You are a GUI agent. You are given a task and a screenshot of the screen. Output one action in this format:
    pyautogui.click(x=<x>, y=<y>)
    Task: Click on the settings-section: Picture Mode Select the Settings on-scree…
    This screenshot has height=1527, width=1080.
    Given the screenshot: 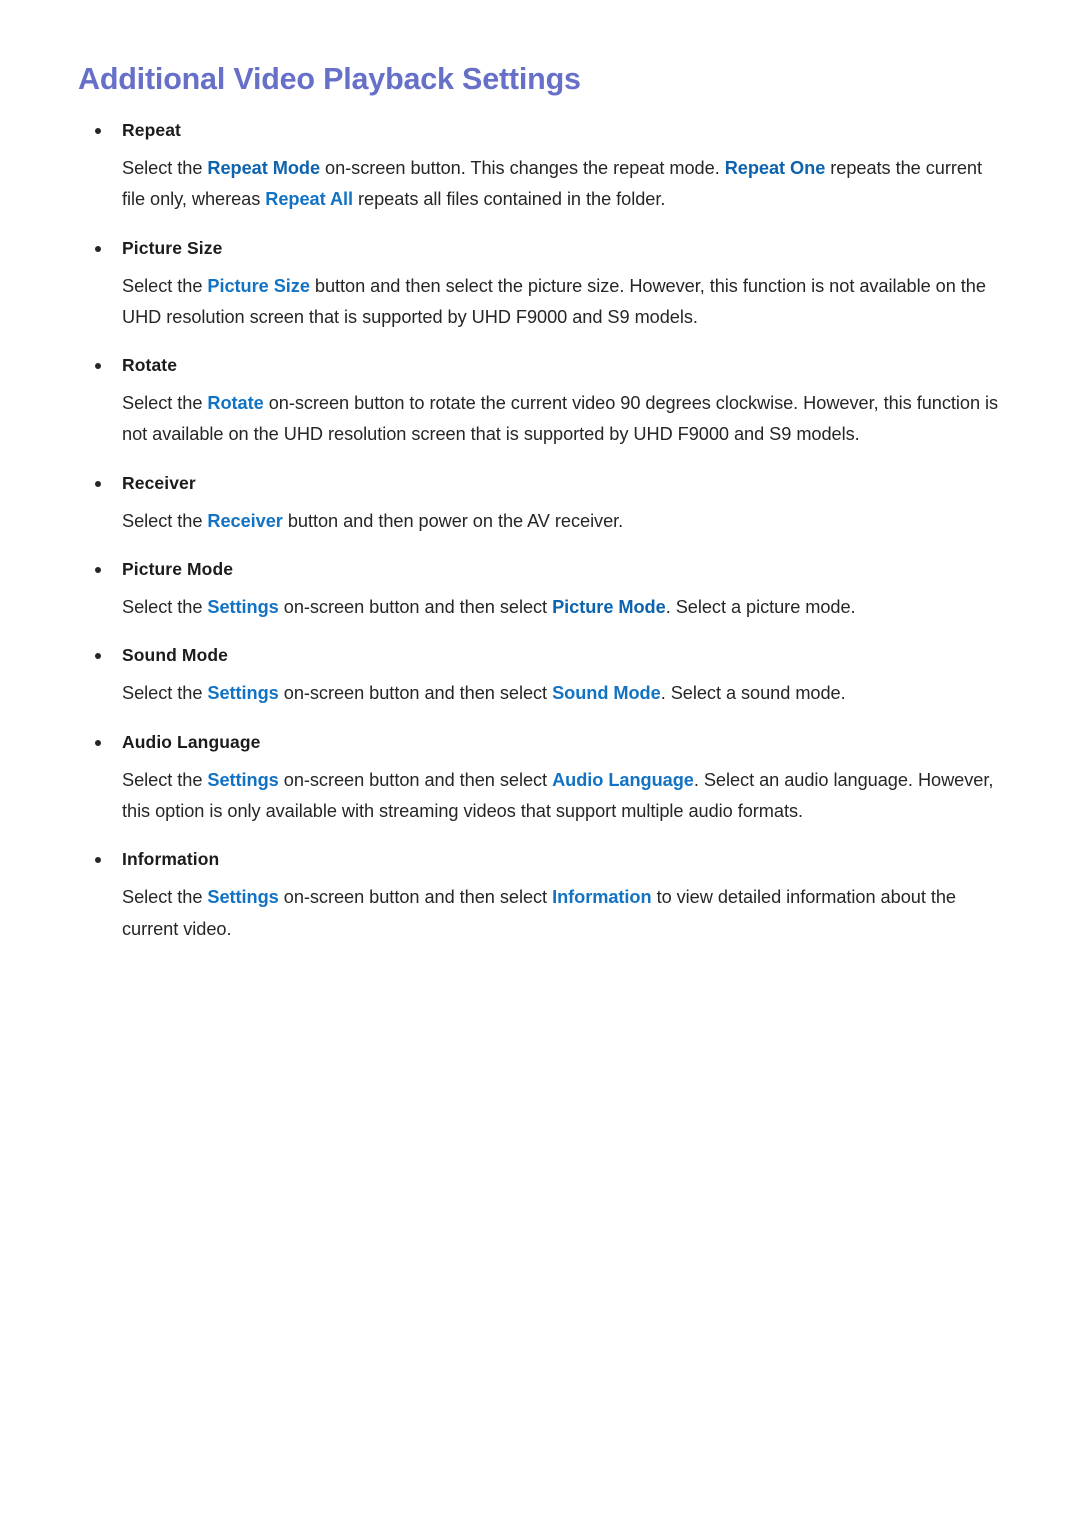 What is the action you would take?
    pyautogui.click(x=543, y=591)
    